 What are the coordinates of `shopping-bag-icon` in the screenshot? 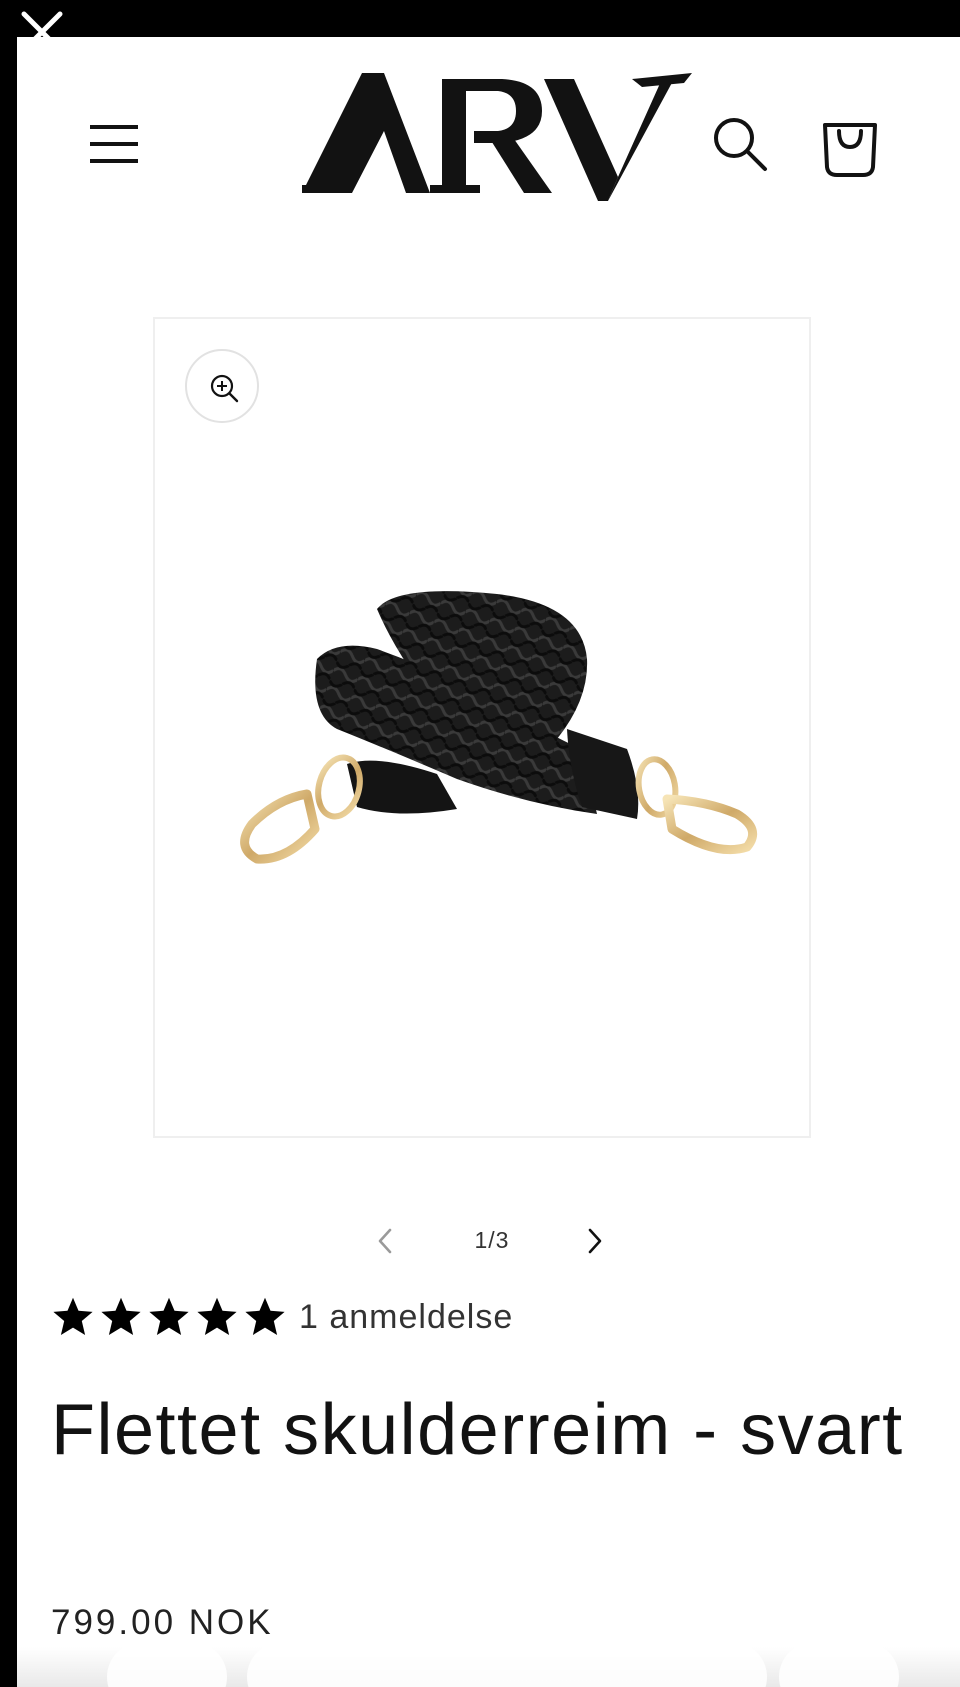 It's located at (850, 144).